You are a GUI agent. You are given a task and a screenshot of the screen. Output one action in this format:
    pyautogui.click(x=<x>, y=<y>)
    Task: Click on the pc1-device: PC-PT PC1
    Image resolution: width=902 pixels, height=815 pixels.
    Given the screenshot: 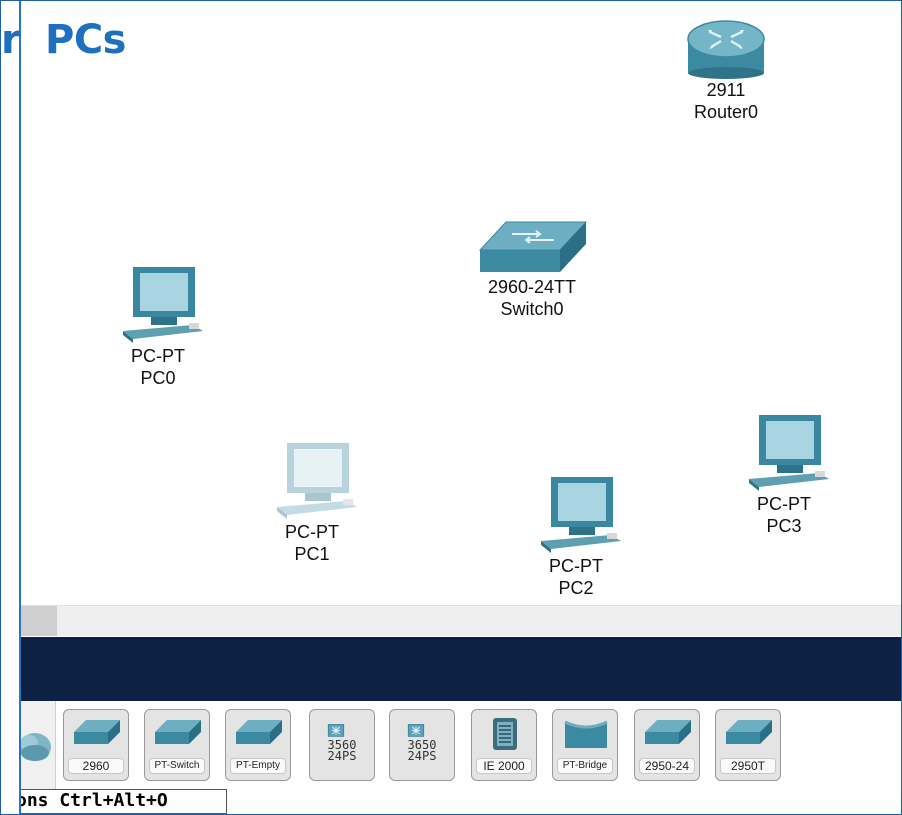 What is the action you would take?
    pyautogui.click(x=312, y=503)
    